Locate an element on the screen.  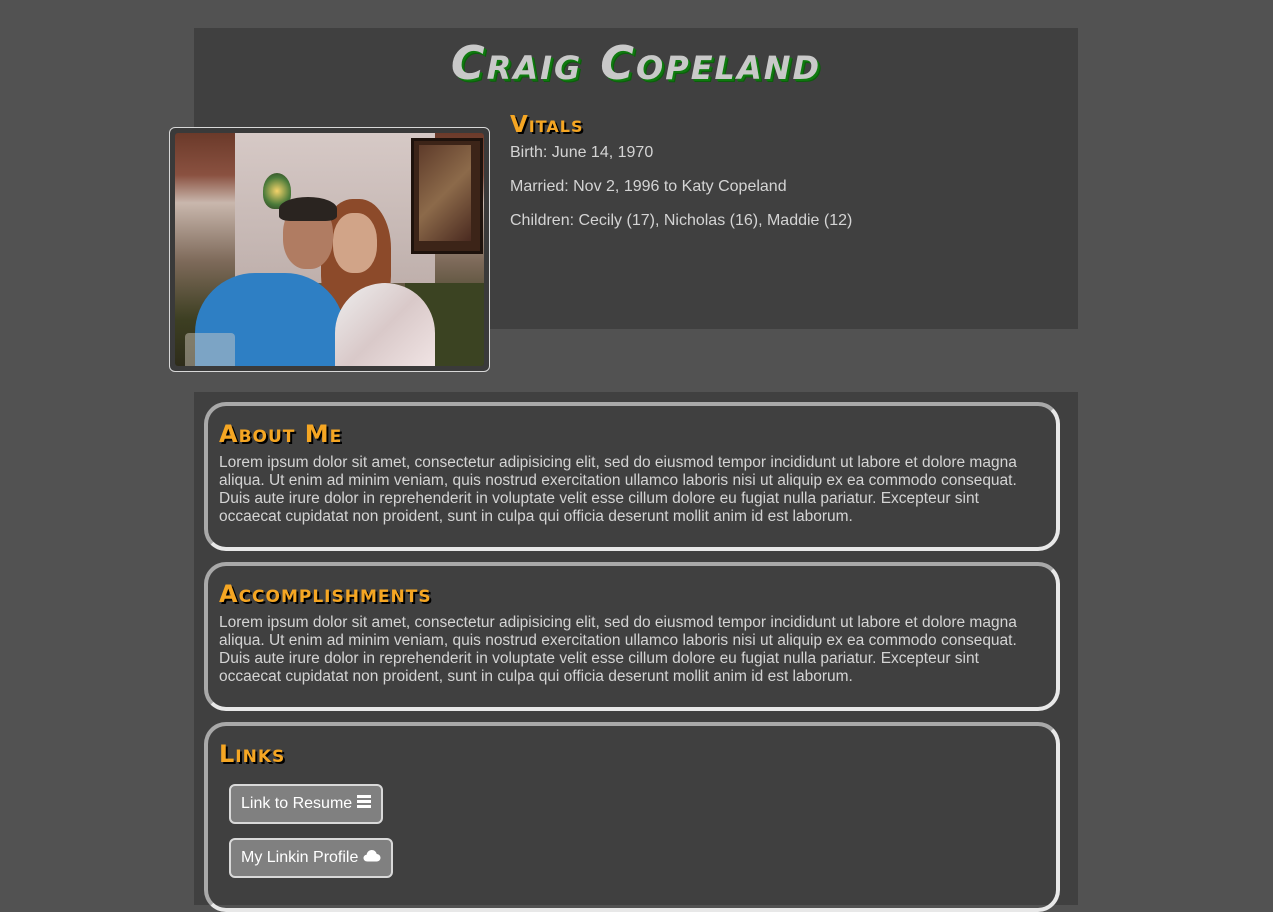
resume-link-label: Link to Resume is located at coordinates (297, 803).